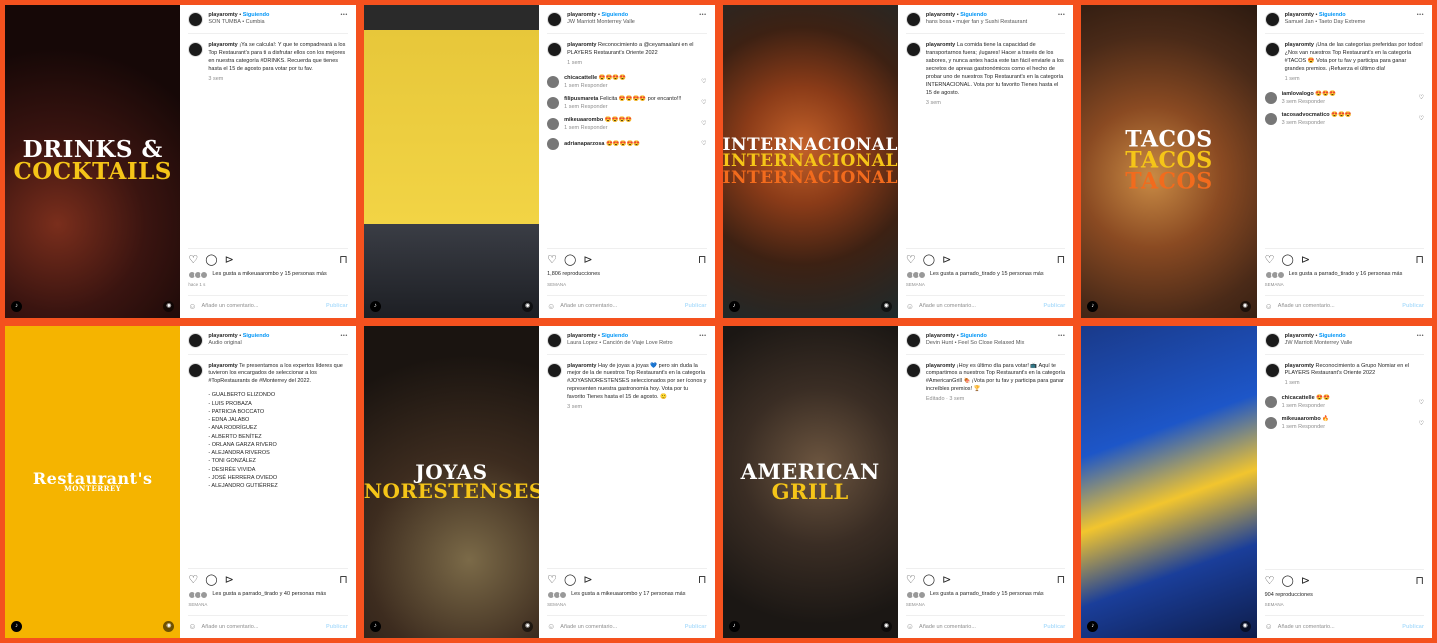 The image size is (1437, 643). I want to click on comment-meta: 3 sem Responder, so click(1309, 102).